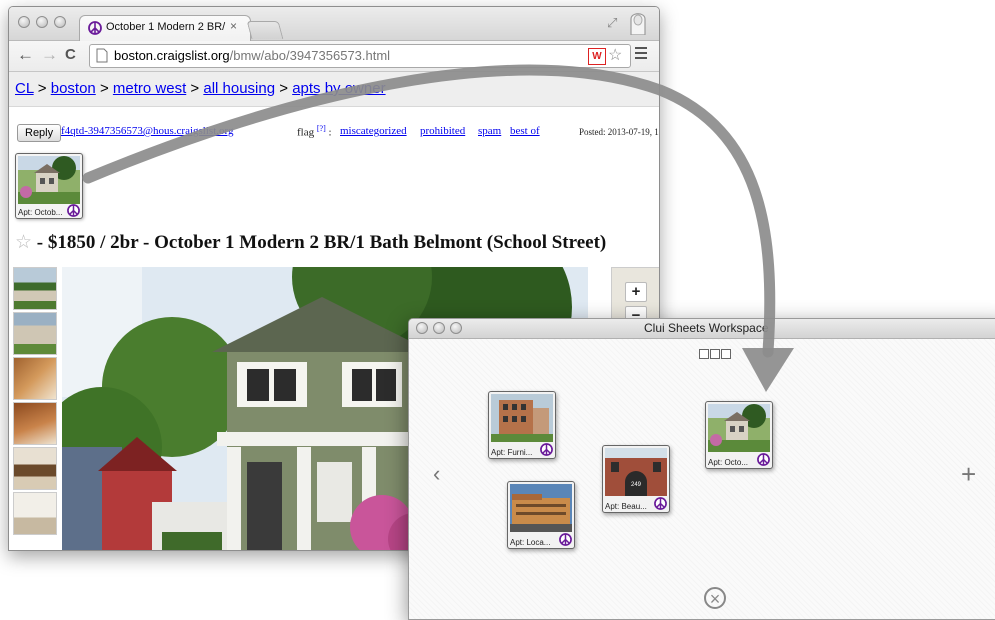  What do you see at coordinates (265, 30) in the screenshot?
I see `new-tab-button` at bounding box center [265, 30].